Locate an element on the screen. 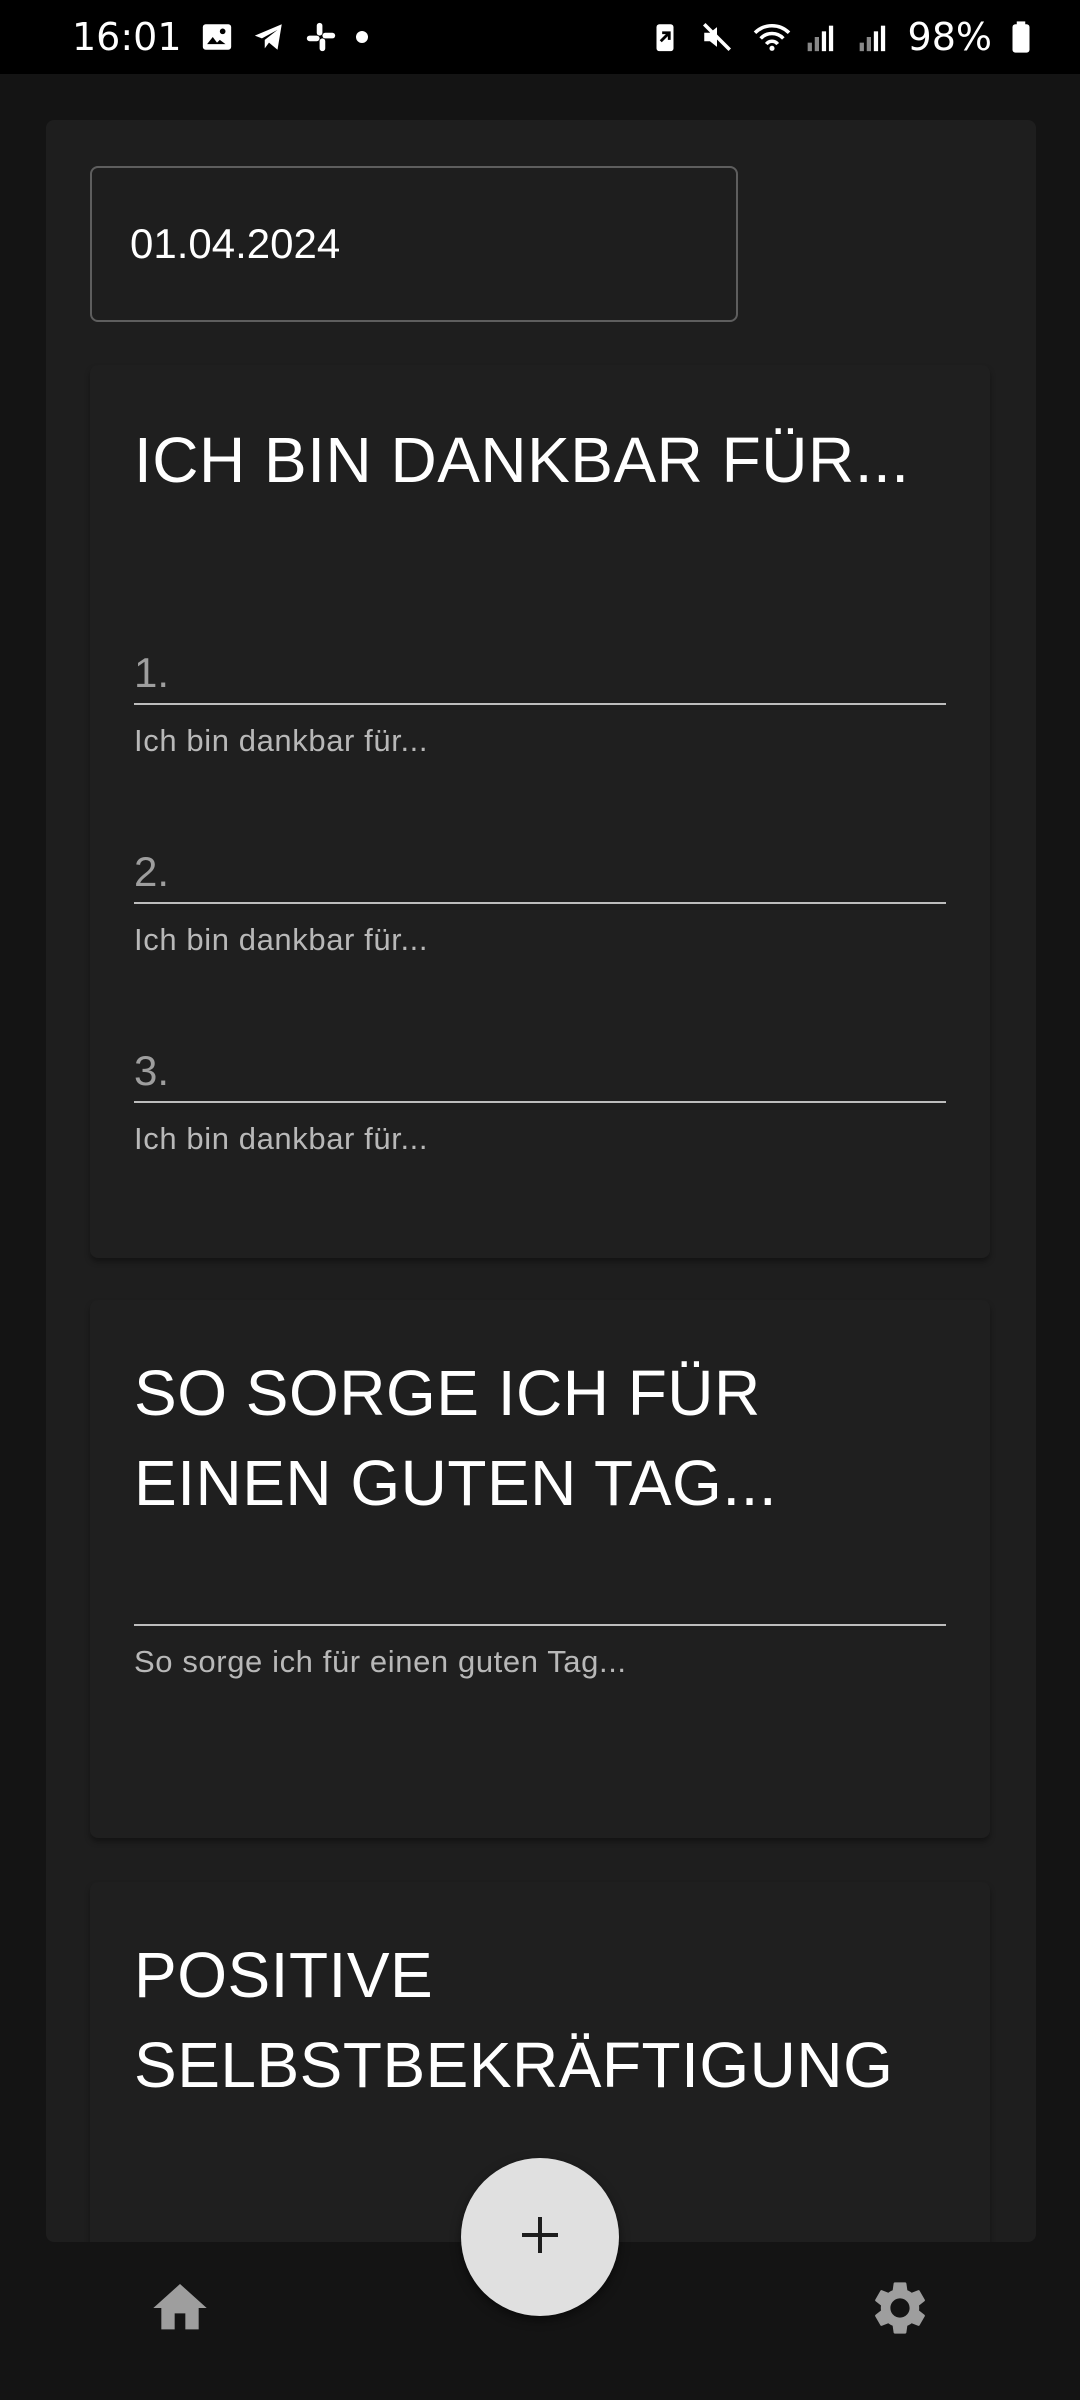 Image resolution: width=1080 pixels, height=2400 pixels. add-entry-button is located at coordinates (540, 2237).